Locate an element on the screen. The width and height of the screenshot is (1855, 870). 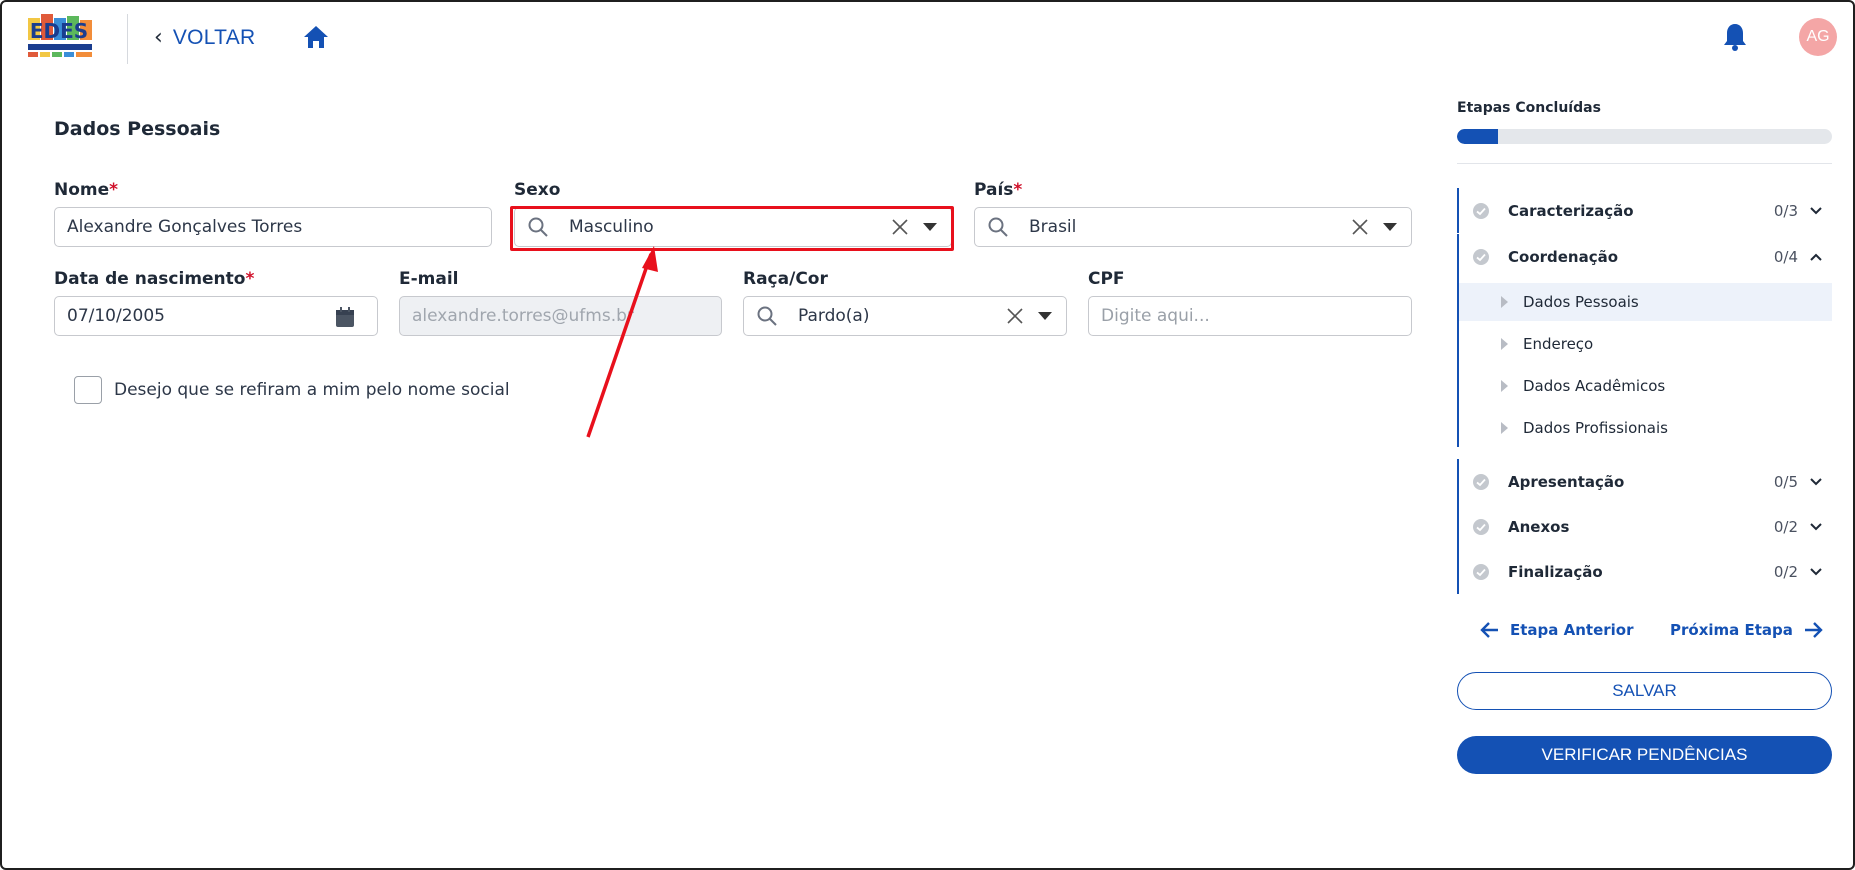
email-label: E-mail is located at coordinates (429, 279).